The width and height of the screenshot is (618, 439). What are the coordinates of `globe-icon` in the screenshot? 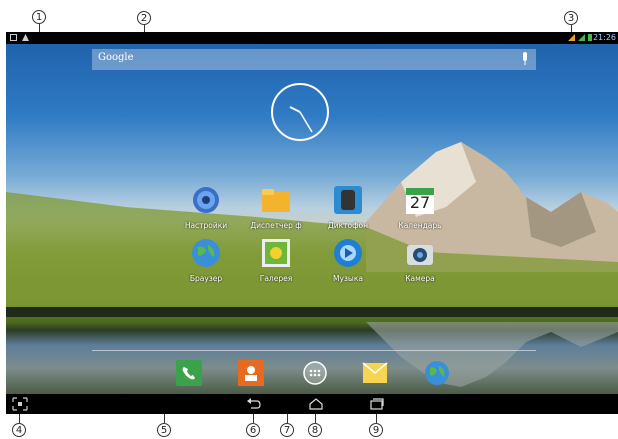 It's located at (206, 253).